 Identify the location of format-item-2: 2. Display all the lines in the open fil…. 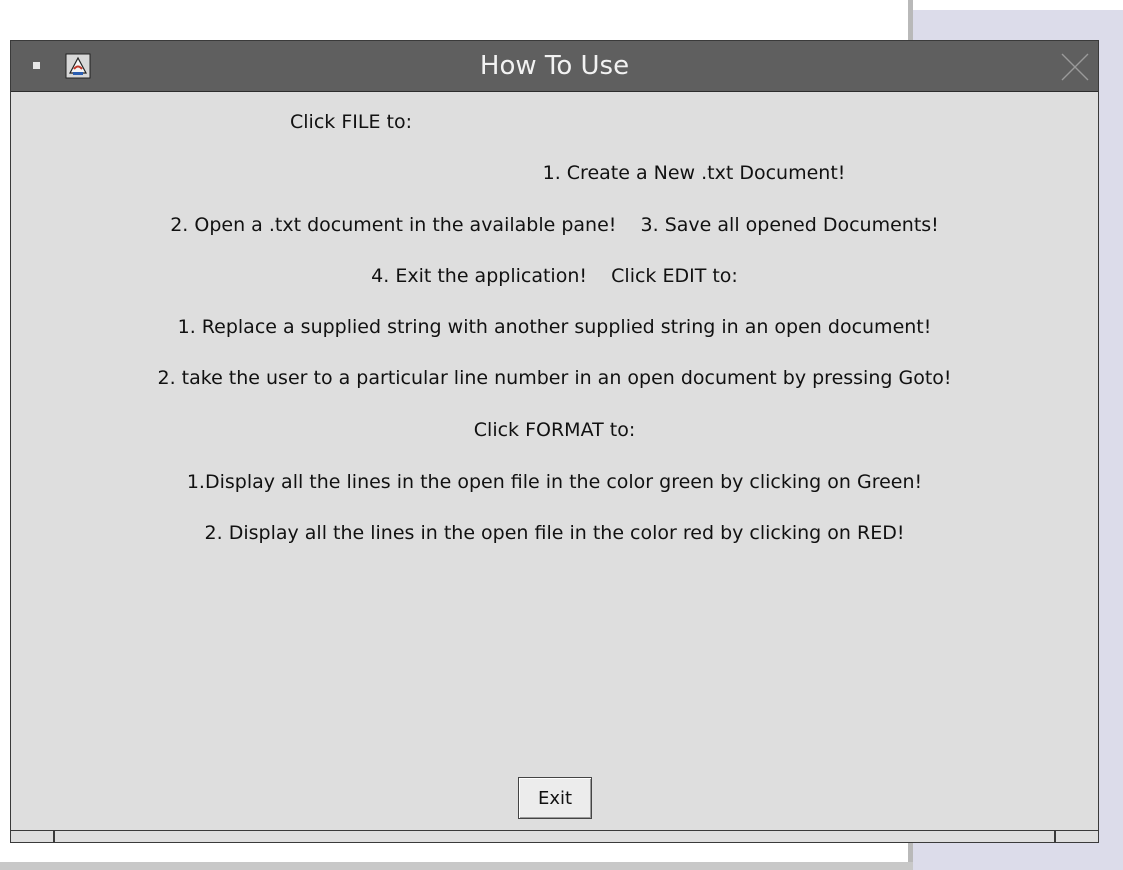
(554, 533).